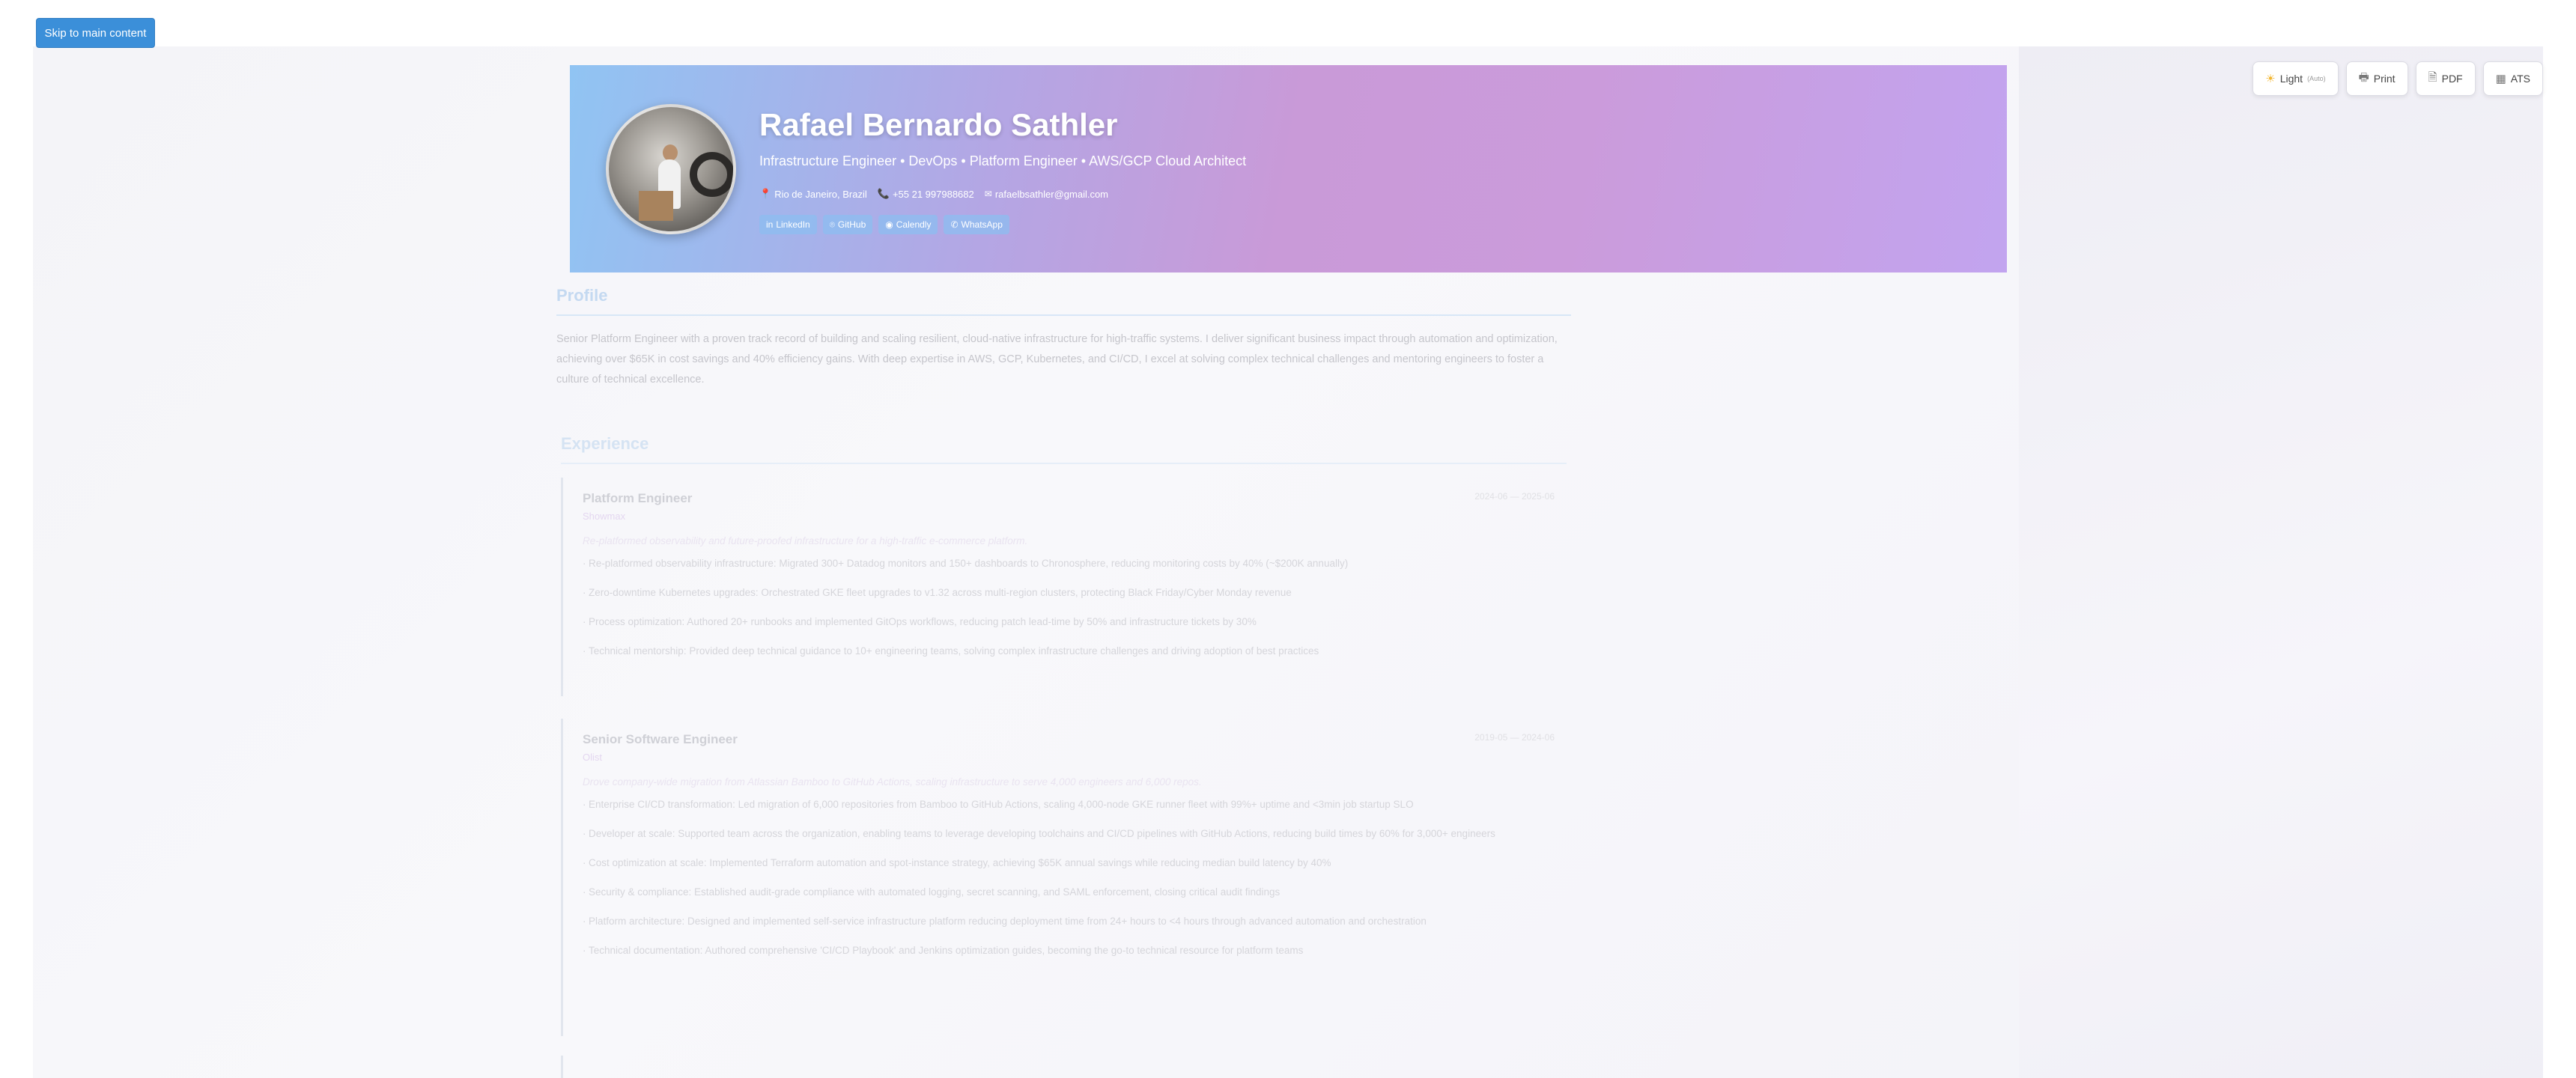 The width and height of the screenshot is (2576, 1078). What do you see at coordinates (793, 224) in the screenshot?
I see `linkedin-label: LinkedIn` at bounding box center [793, 224].